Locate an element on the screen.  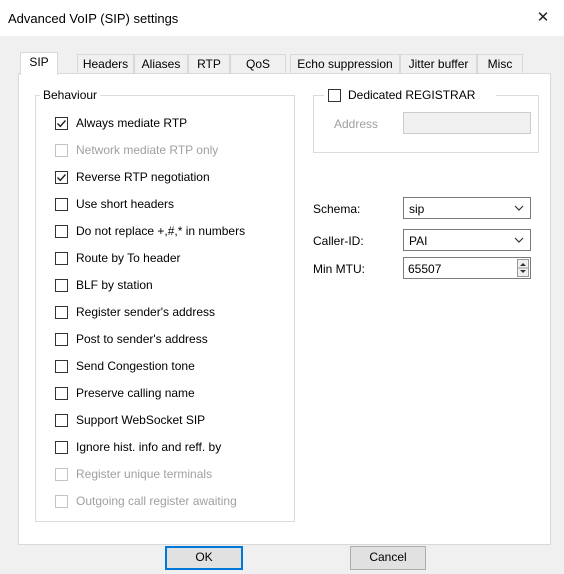
schema-label: Schema: is located at coordinates (337, 209).